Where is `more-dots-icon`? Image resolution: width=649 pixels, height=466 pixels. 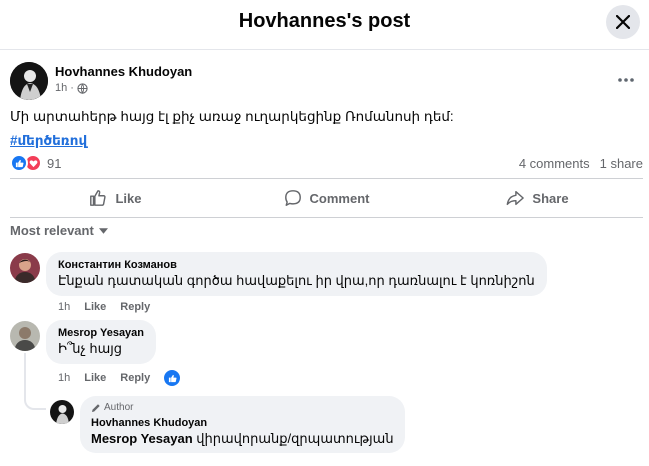
more-dots-icon is located at coordinates (626, 80).